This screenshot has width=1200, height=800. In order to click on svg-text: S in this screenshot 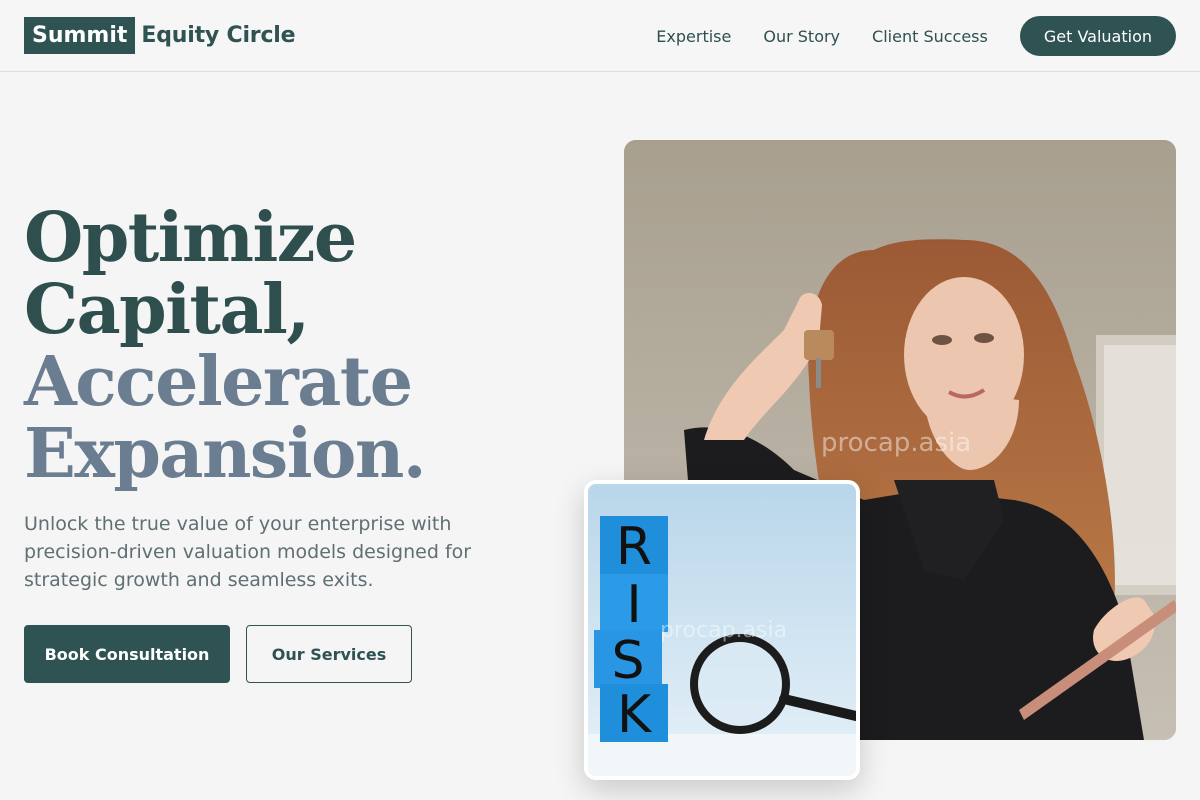, I will do `click(627, 661)`.